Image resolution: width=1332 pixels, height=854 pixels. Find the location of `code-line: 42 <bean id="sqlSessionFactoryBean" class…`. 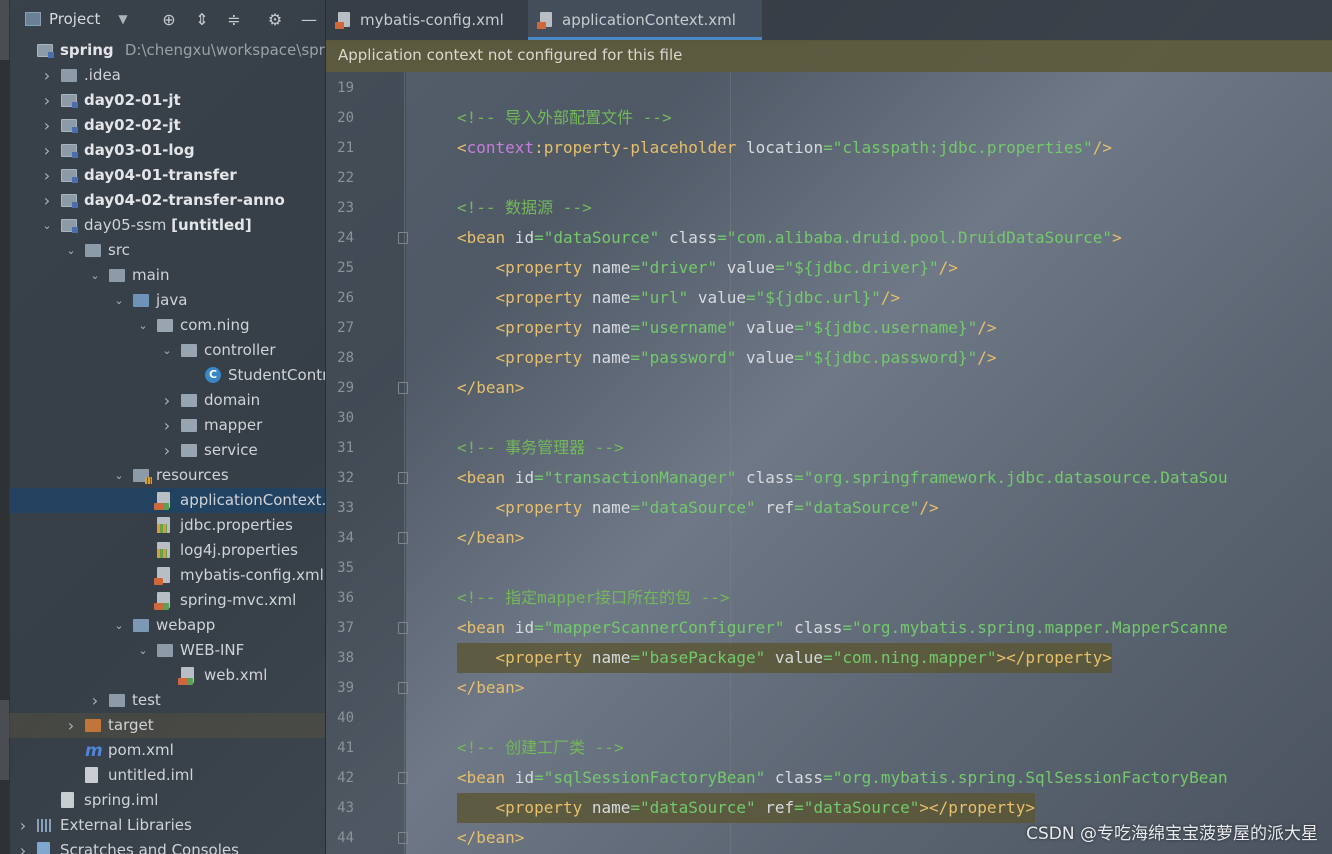

code-line: 42 <bean id="sqlSessionFactoryBean" class… is located at coordinates (829, 778).